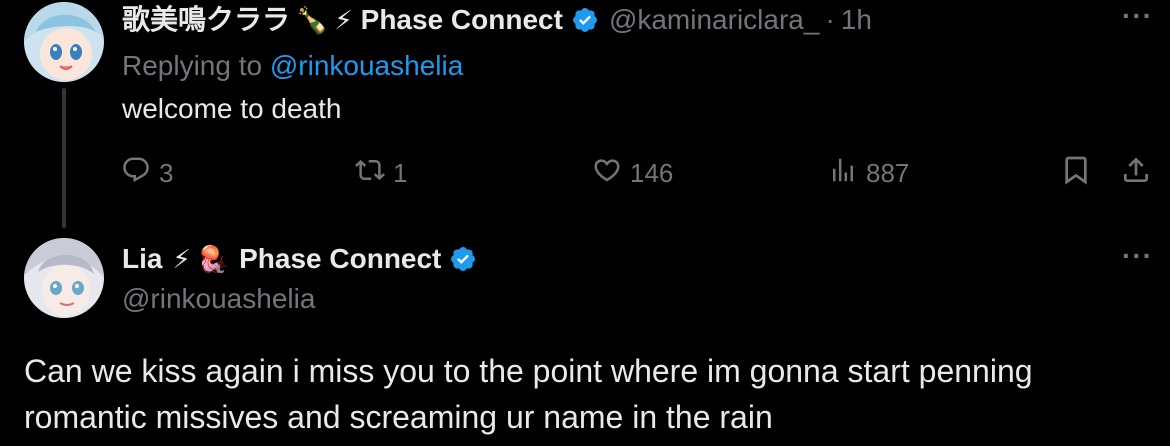 This screenshot has height=446, width=1170. I want to click on replying-prefix: Replying to, so click(196, 65).